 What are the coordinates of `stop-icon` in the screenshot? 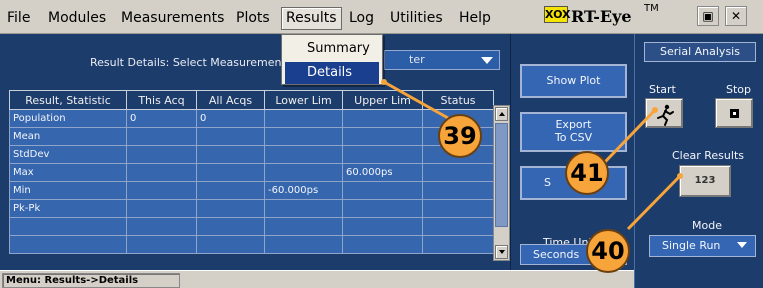 It's located at (734, 113).